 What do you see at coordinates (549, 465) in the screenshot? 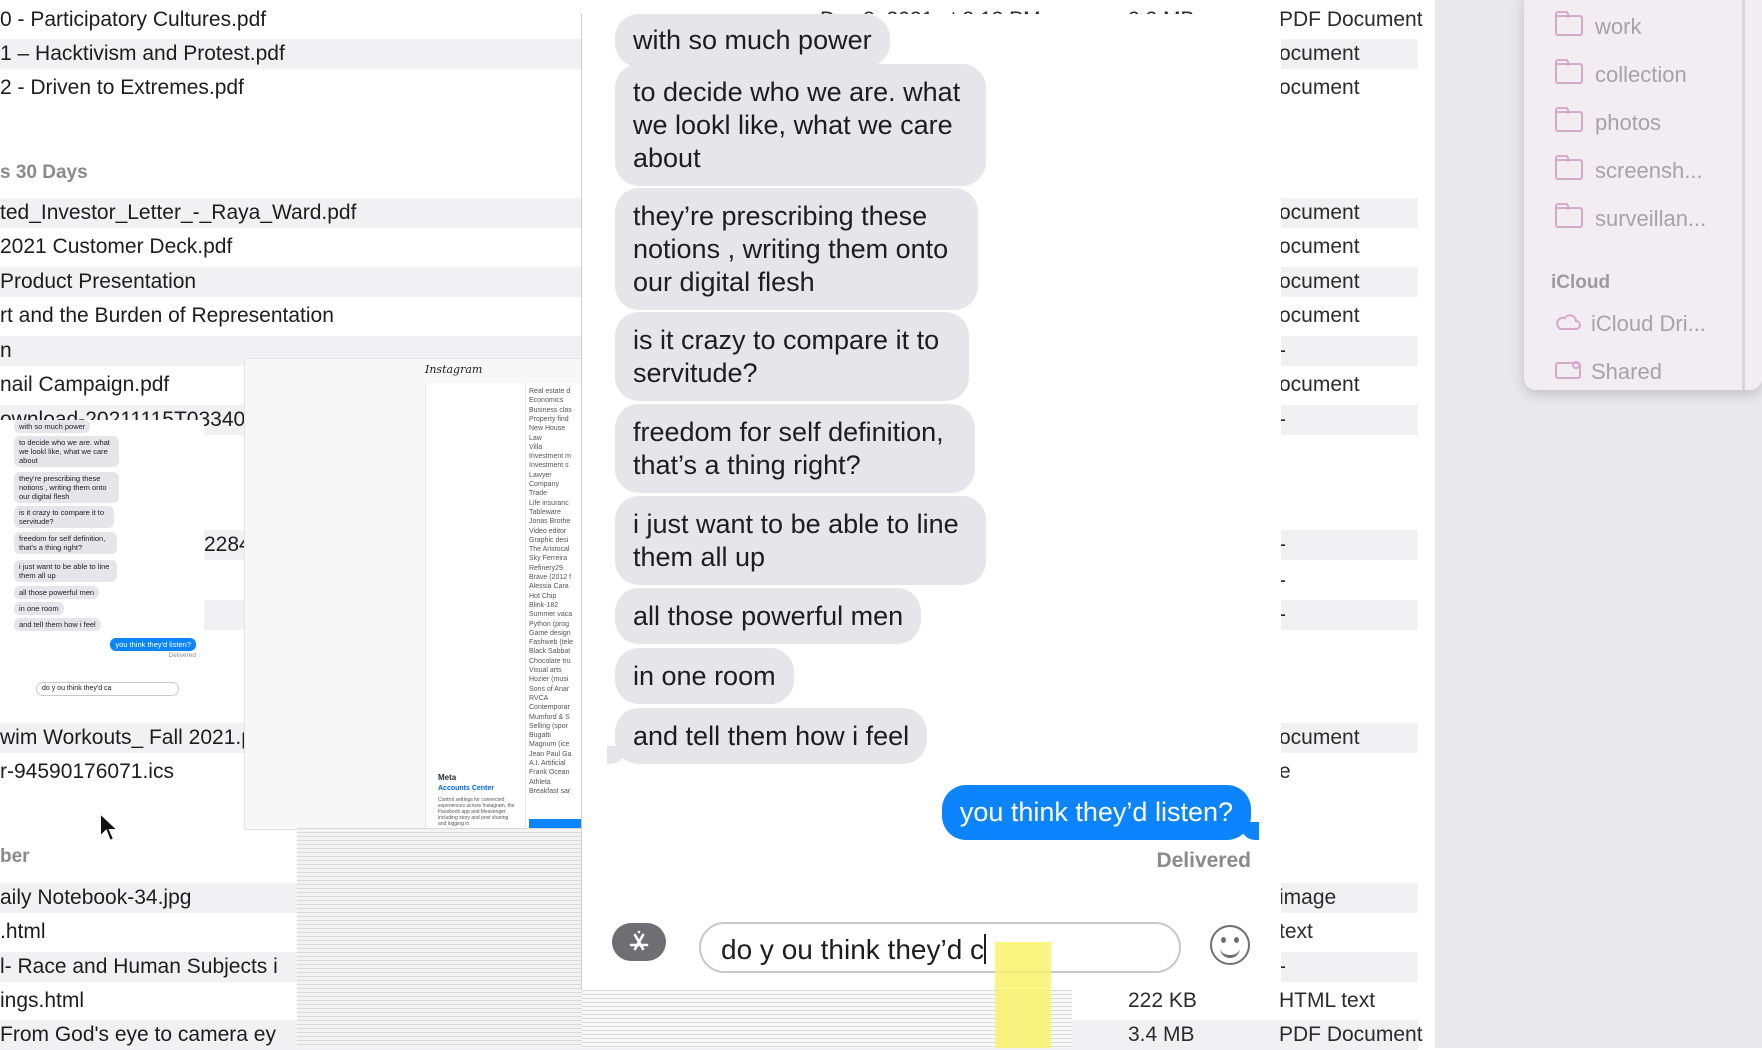
I see `interest-item: Investment s` at bounding box center [549, 465].